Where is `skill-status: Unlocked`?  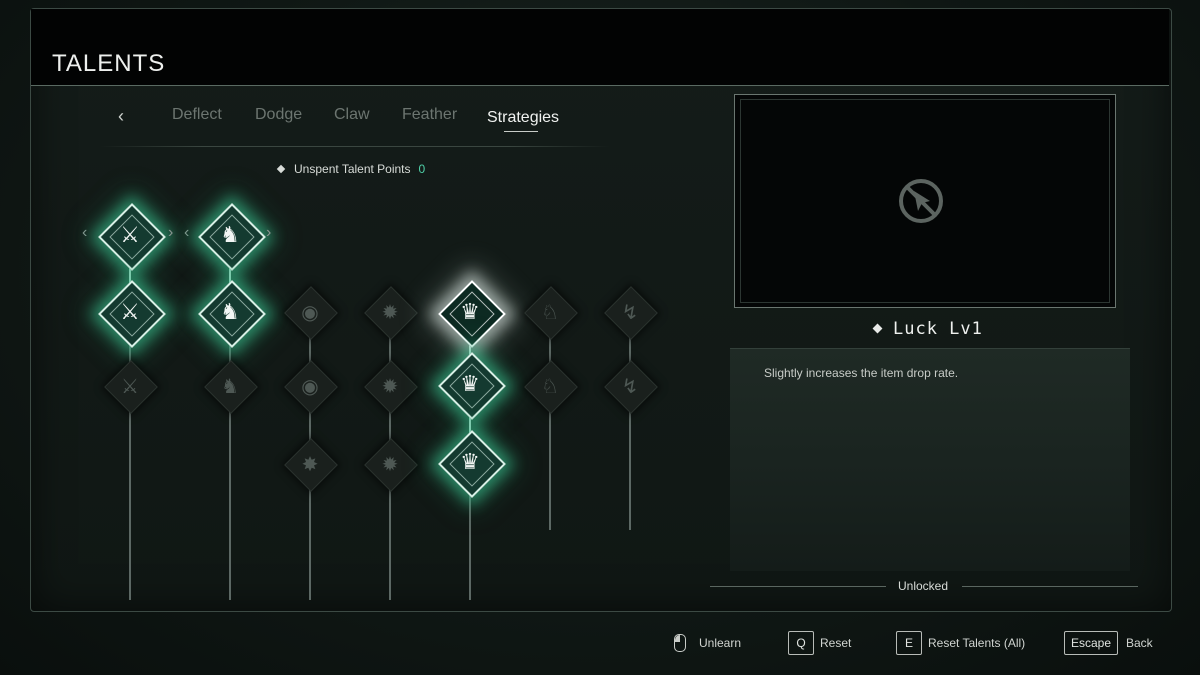 skill-status: Unlocked is located at coordinates (923, 586).